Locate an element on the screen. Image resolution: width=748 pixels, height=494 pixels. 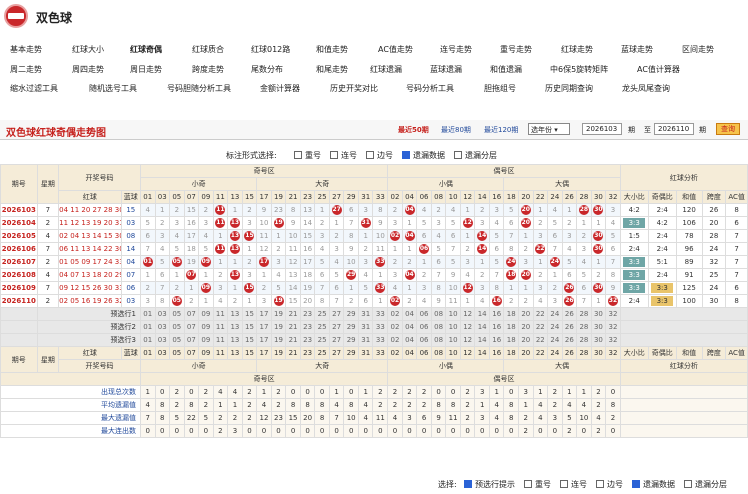
nav-link: 蓝球遗漏 is located at coordinates (446, 69).